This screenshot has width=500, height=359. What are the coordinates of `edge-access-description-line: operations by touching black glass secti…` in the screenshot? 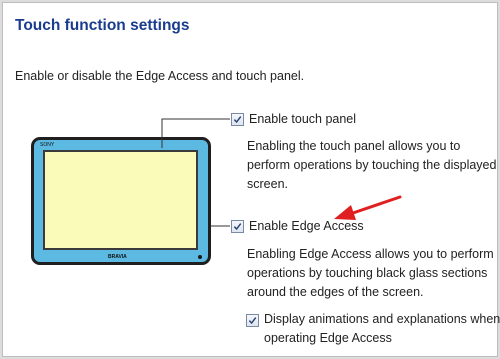 It's located at (367, 273).